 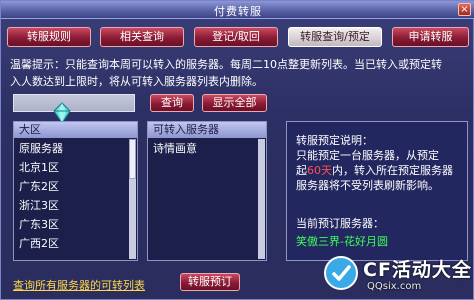 I want to click on info-line-2-post: 内，转入所在预定服务器, so click(x=392, y=170).